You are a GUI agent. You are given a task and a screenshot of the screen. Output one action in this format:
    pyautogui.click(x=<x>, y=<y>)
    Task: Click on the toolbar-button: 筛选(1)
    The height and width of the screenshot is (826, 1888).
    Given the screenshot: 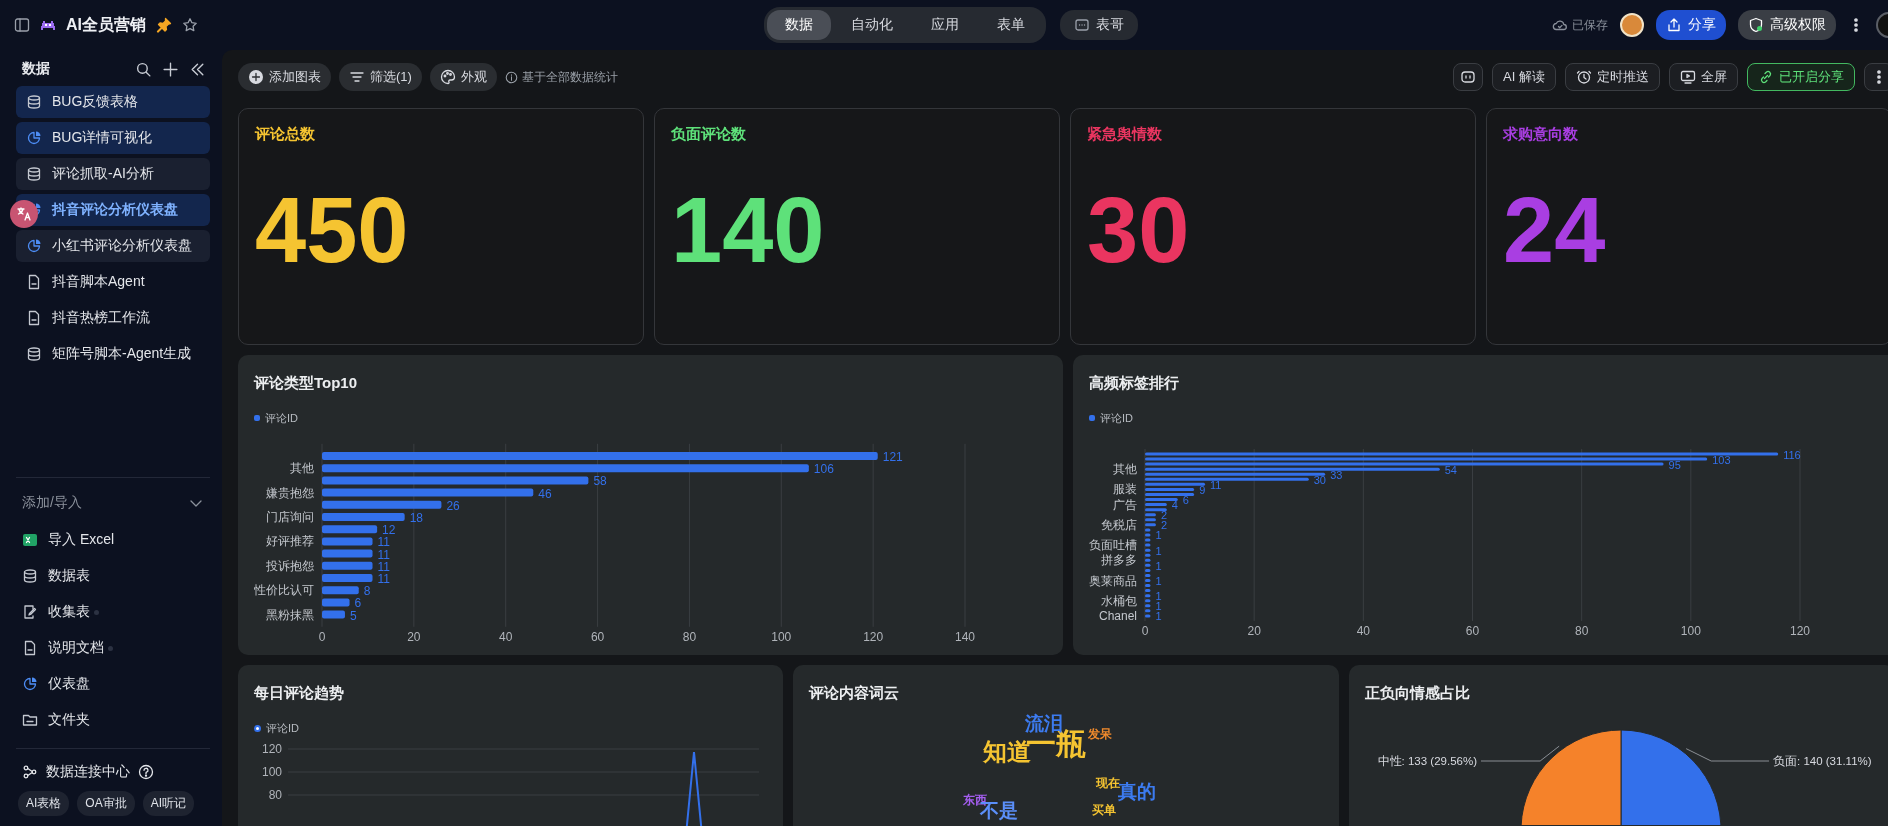 What is the action you would take?
    pyautogui.click(x=380, y=77)
    